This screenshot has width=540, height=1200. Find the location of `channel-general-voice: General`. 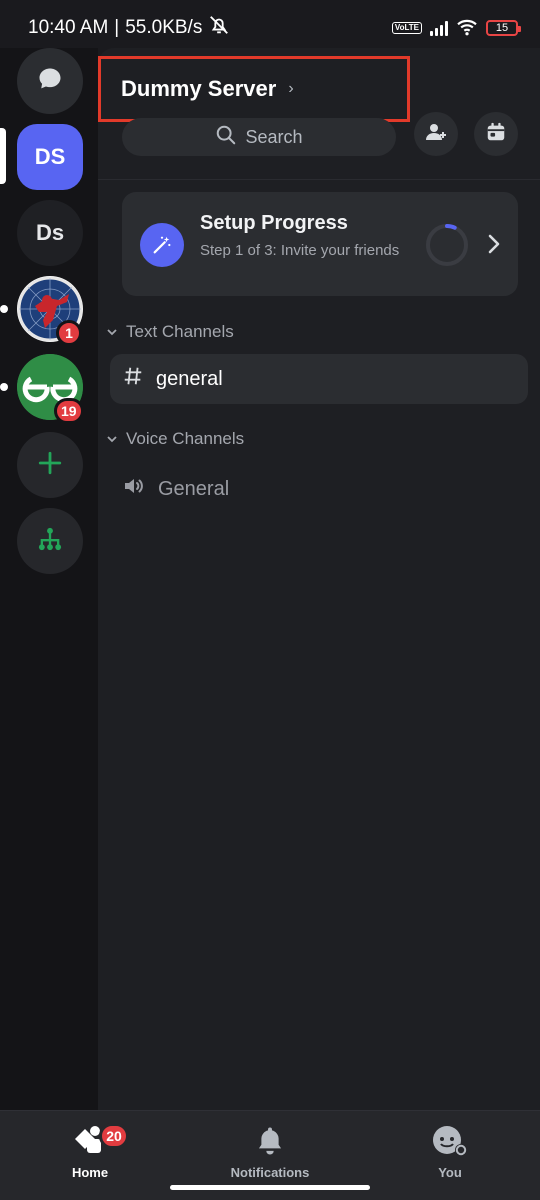

channel-general-voice: General is located at coordinates (319, 489).